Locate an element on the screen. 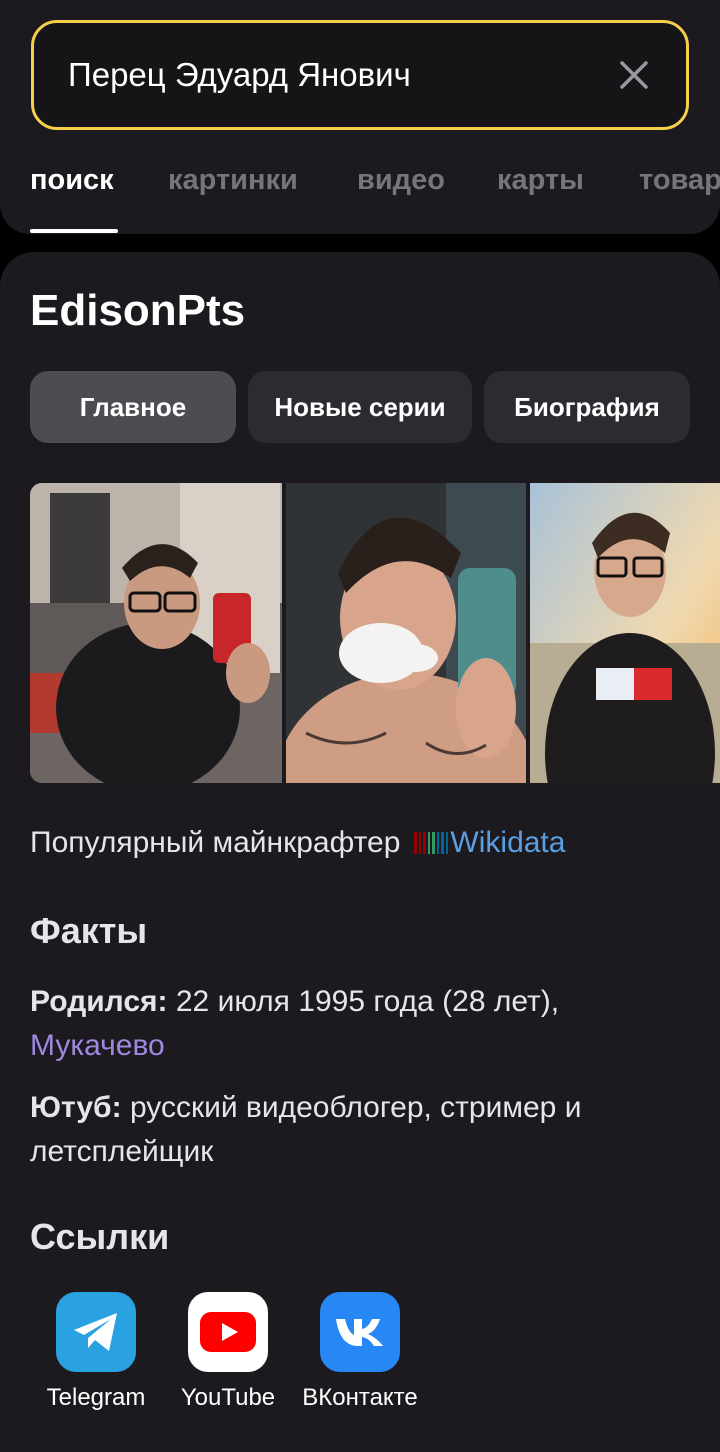 The image size is (720, 1452). telegram-label: Telegram is located at coordinates (96, 1397).